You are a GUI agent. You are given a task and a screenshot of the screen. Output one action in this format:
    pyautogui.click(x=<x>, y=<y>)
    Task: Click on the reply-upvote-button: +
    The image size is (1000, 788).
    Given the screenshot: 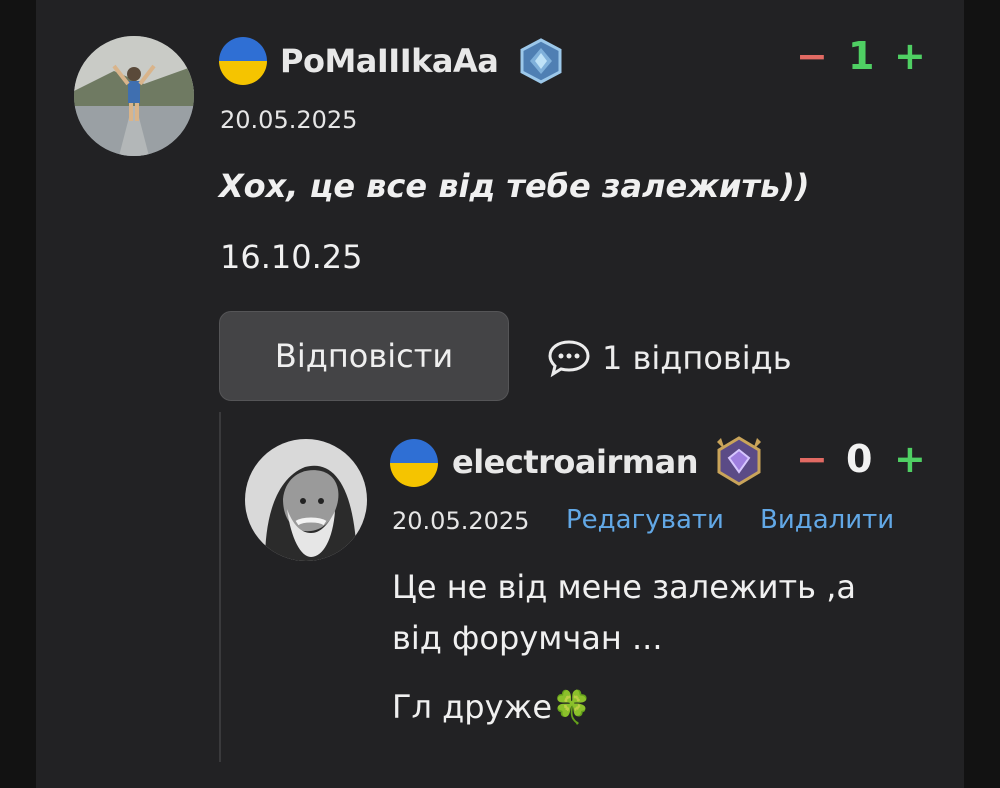 What is the action you would take?
    pyautogui.click(x=910, y=459)
    